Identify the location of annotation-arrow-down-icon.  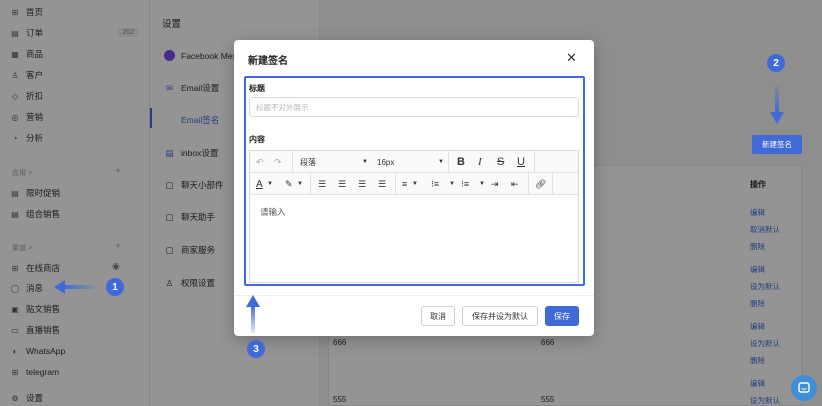
(777, 105).